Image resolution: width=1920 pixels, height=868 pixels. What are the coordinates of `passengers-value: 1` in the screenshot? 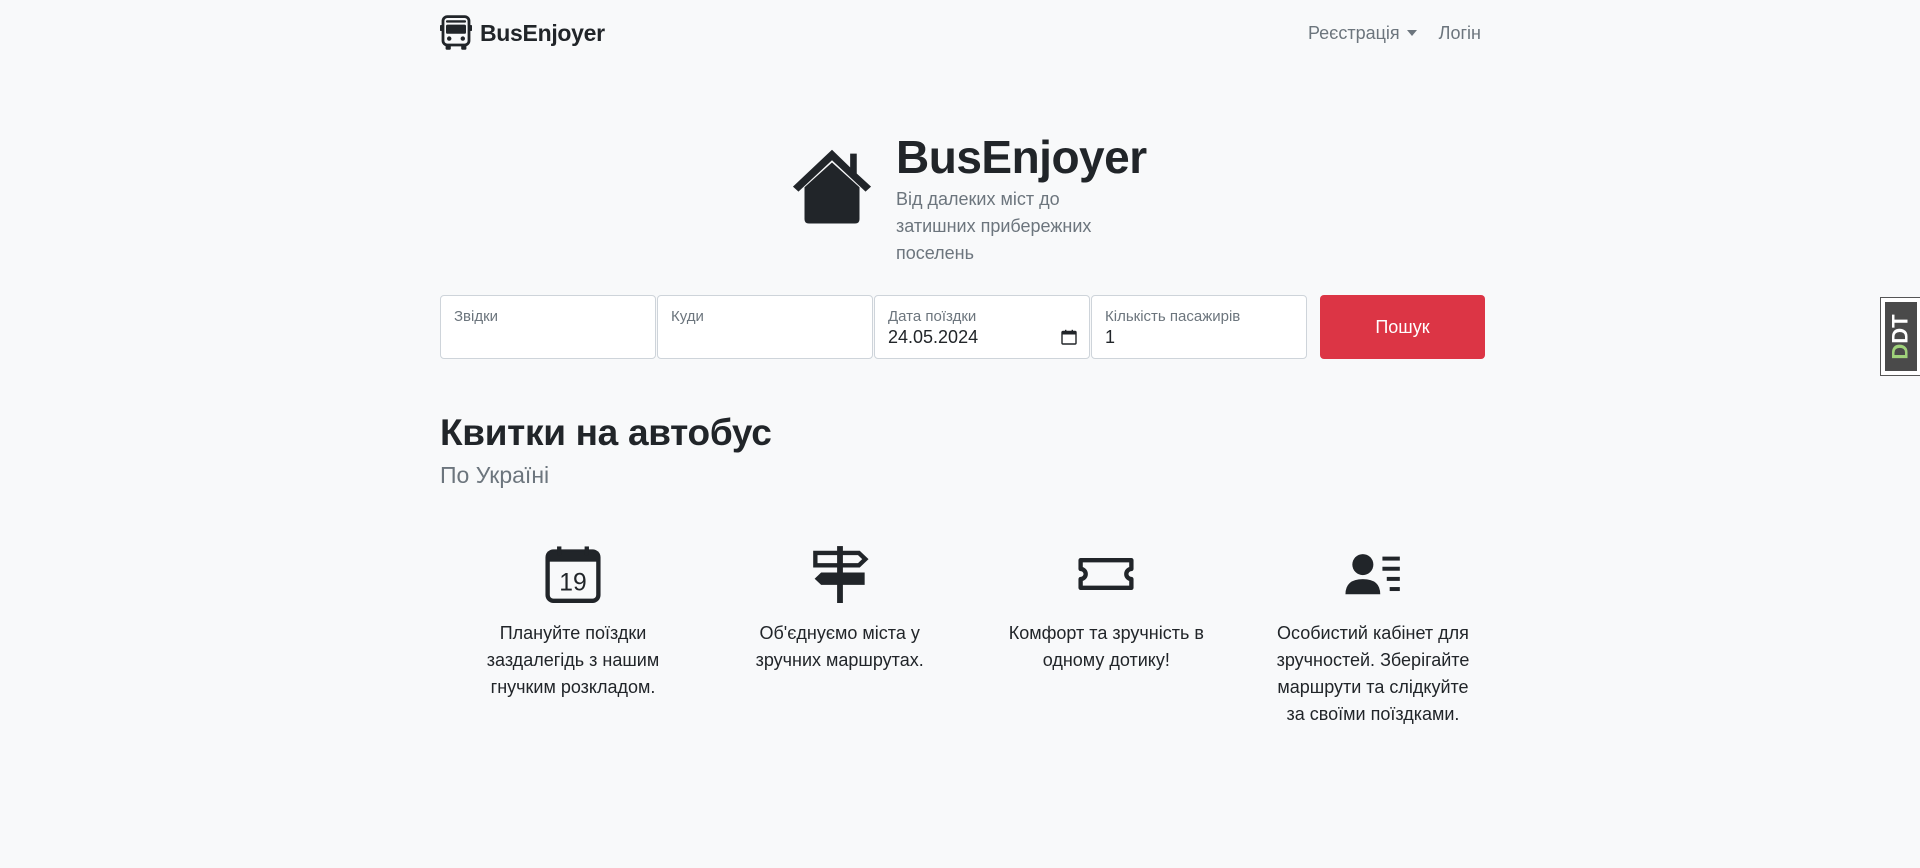 It's located at (1110, 337).